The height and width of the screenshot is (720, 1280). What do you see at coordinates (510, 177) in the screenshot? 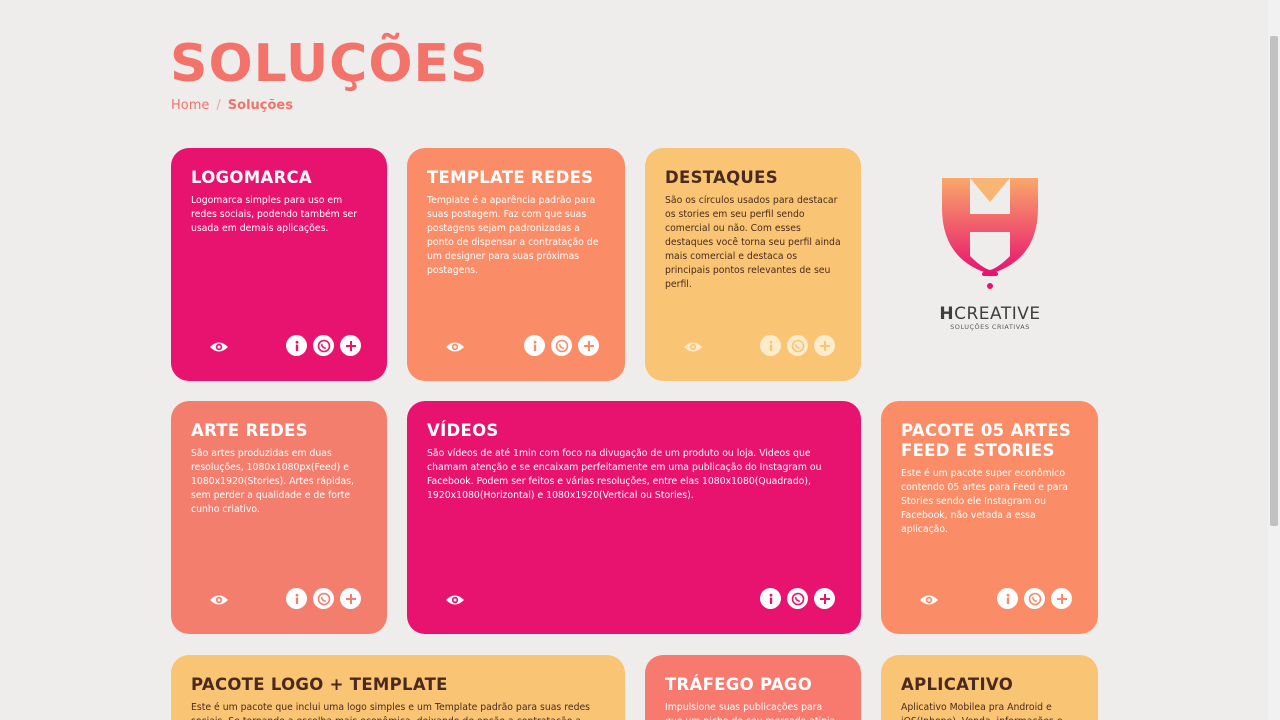
I see `card-title: TEMPLATE REDES` at bounding box center [510, 177].